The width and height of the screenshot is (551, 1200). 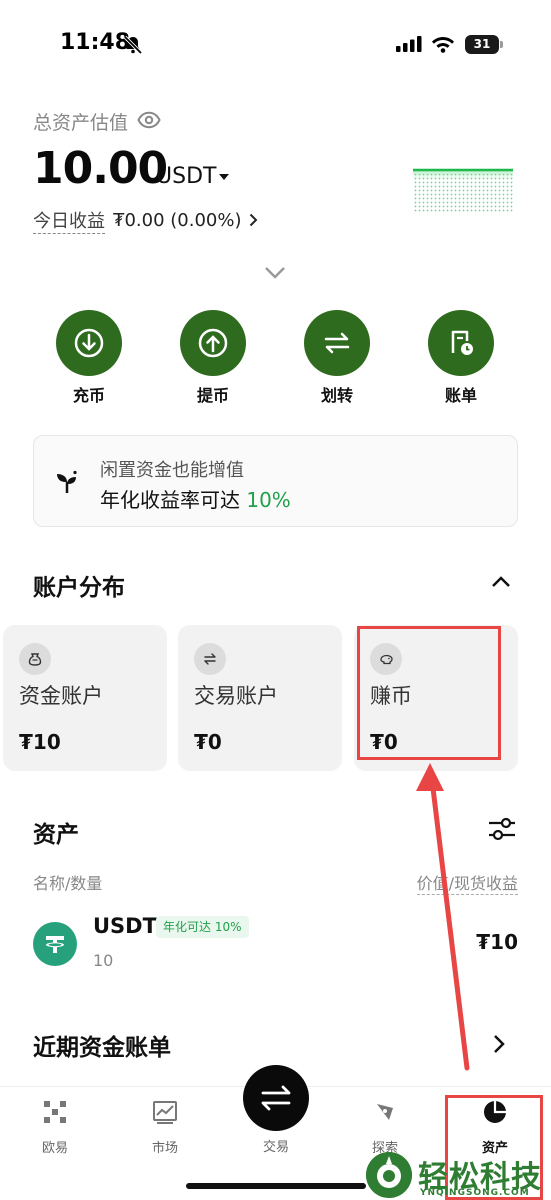 I want to click on today-pnl-label: 今日收益, so click(x=69, y=220).